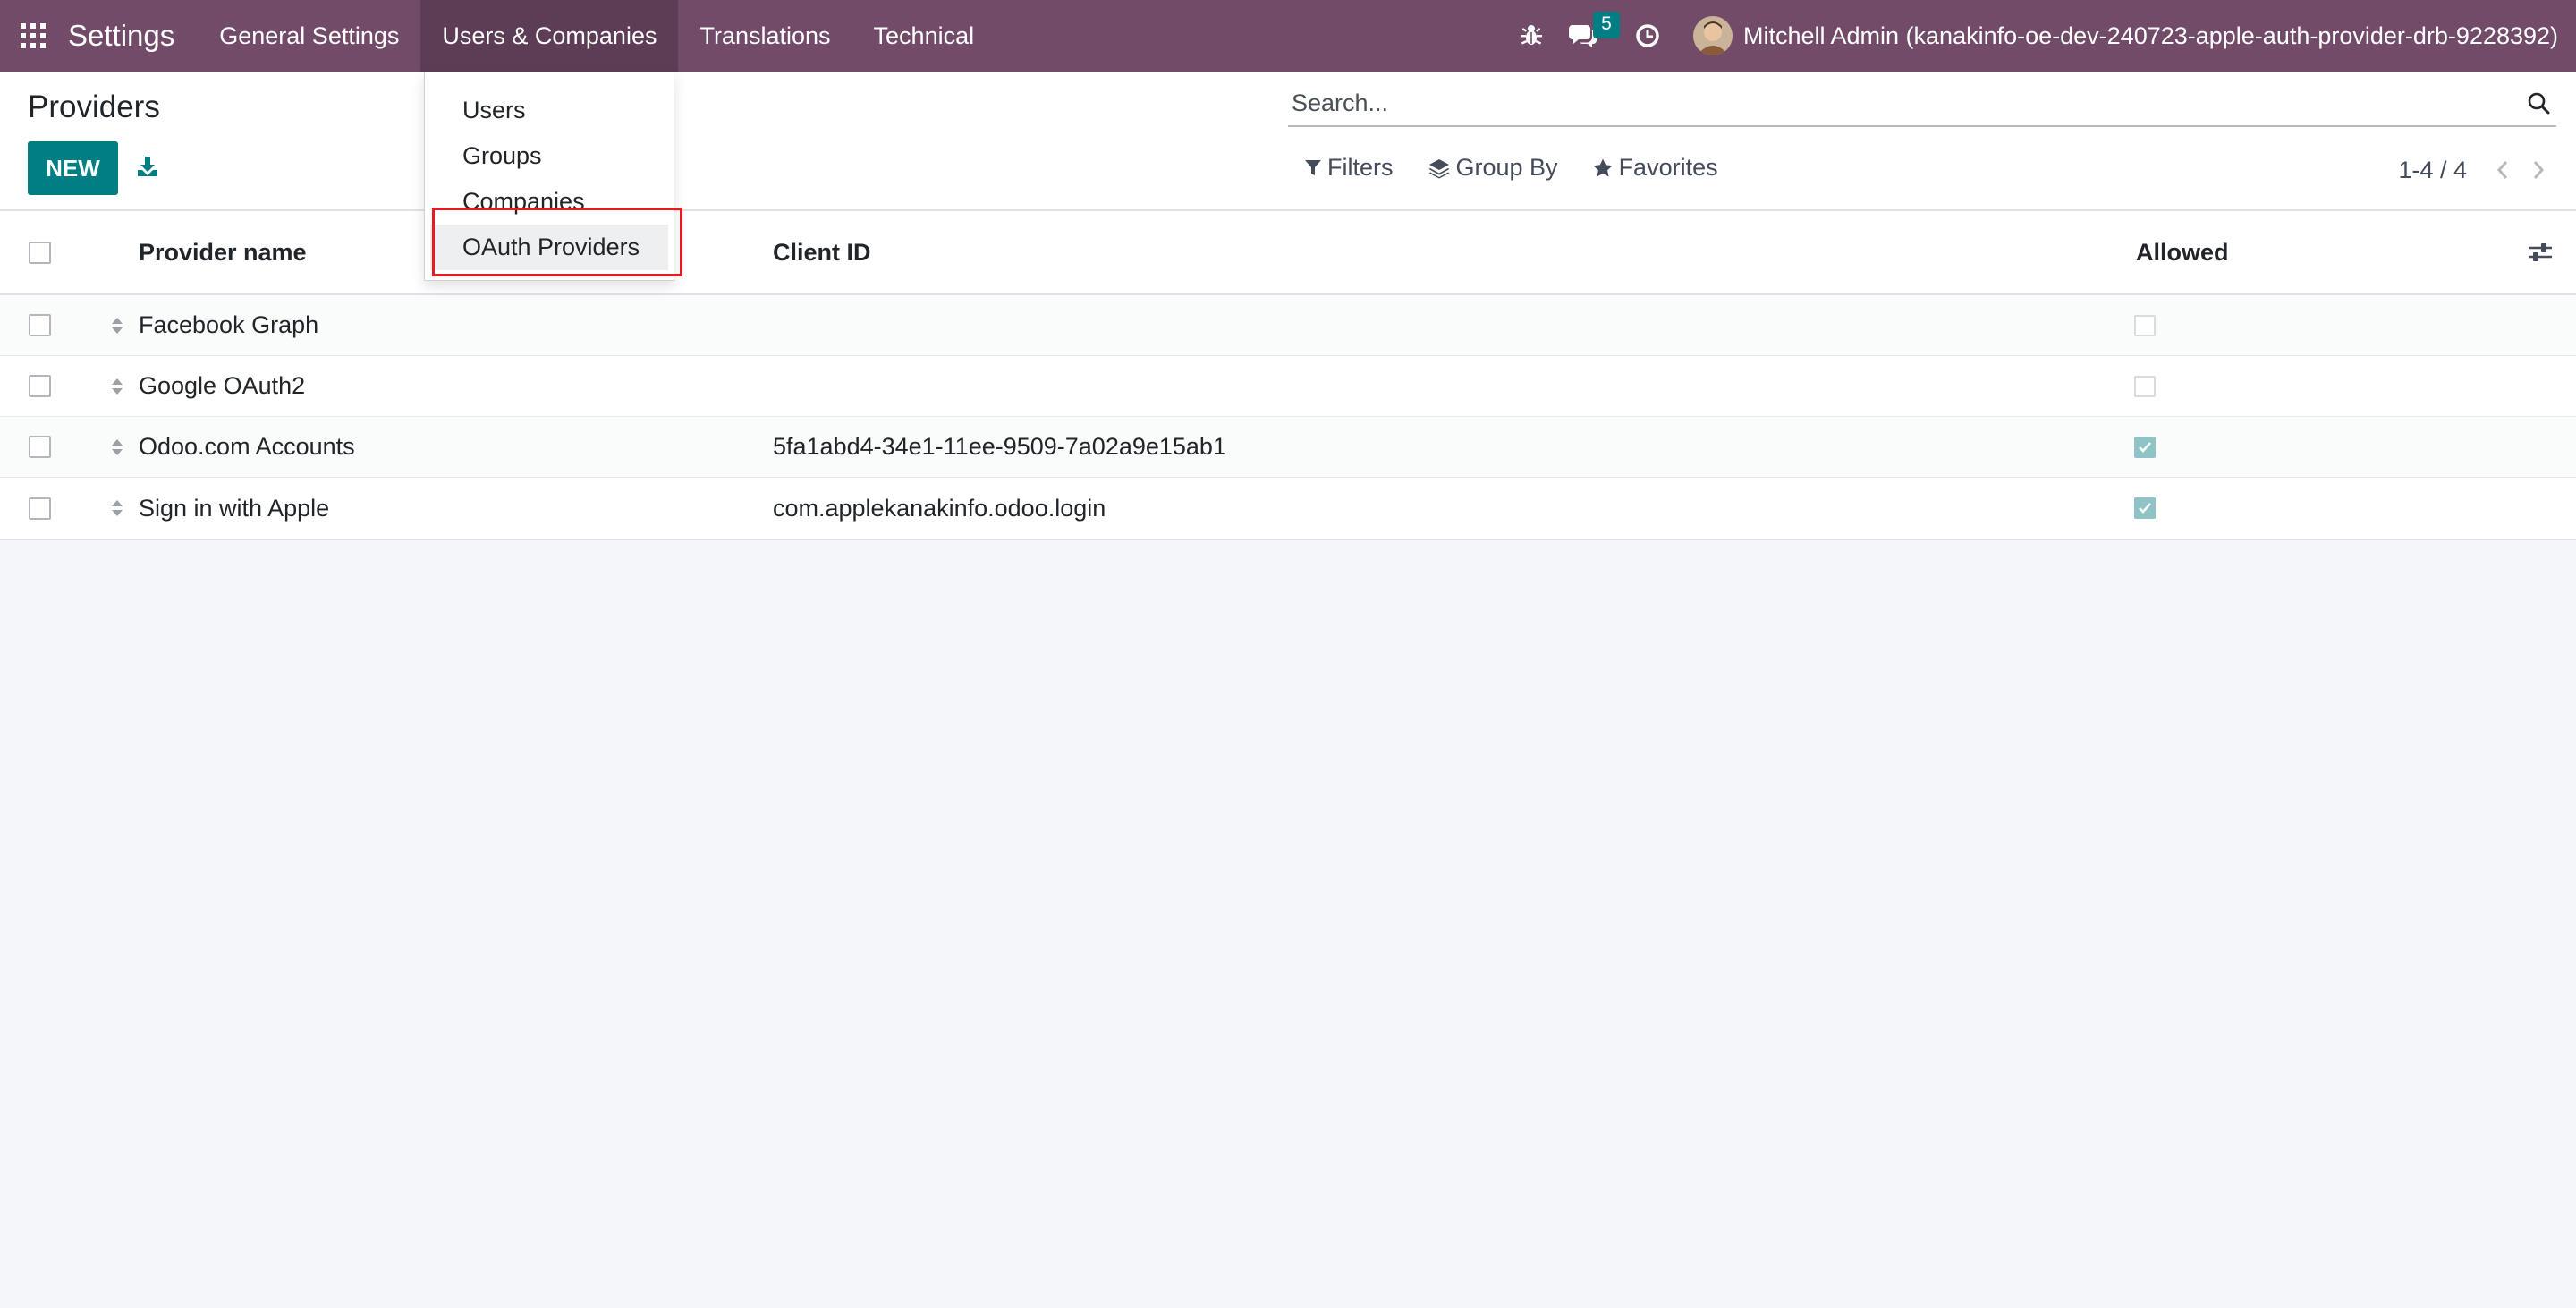 The height and width of the screenshot is (1308, 2576). Describe the element at coordinates (939, 508) in the screenshot. I see `client-id-cell: com.applekanakinfo.odoo.login` at that location.